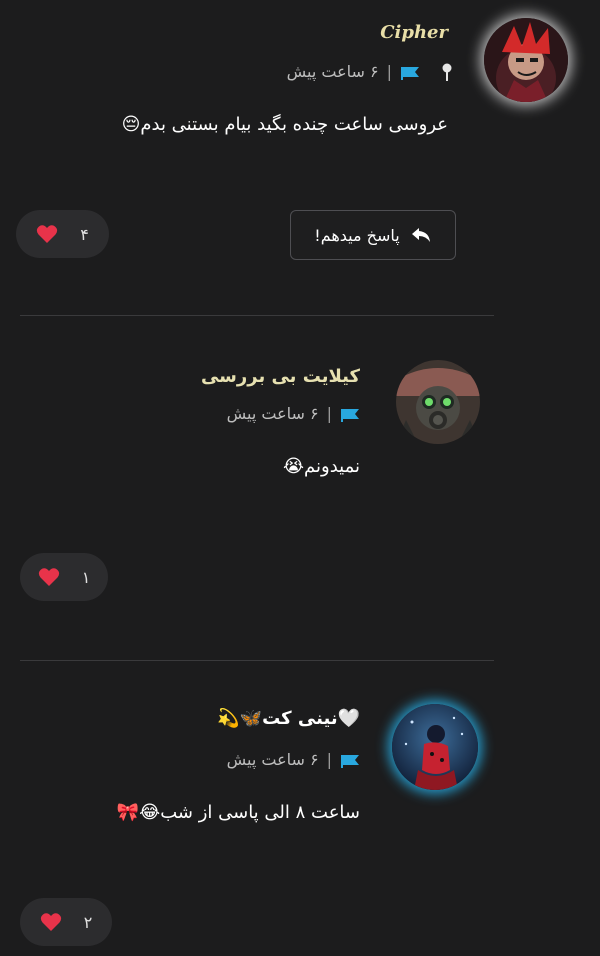 The image size is (600, 956). What do you see at coordinates (66, 922) in the screenshot?
I see `like-button: ۲` at bounding box center [66, 922].